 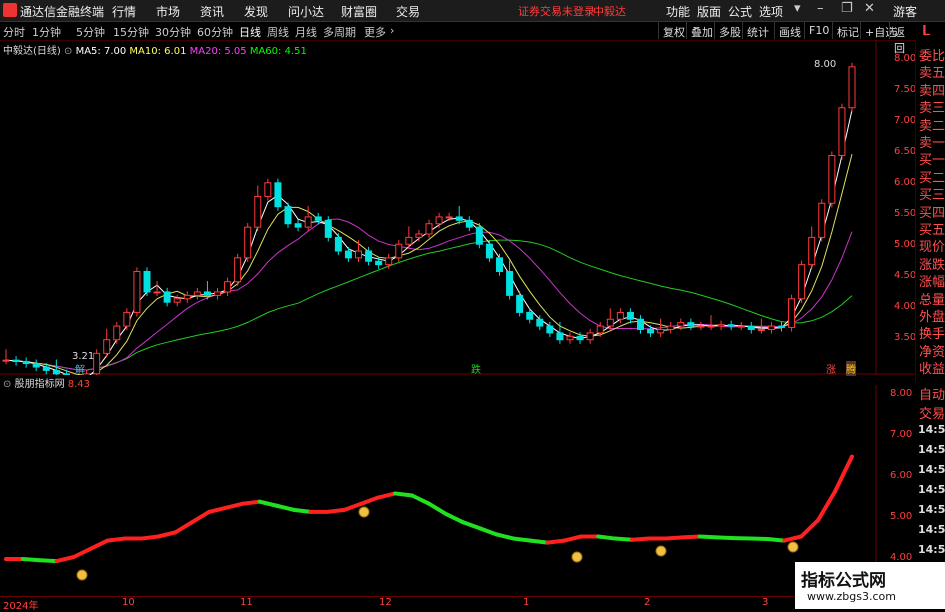 I want to click on period-5min: 5分钟, so click(x=90, y=32).